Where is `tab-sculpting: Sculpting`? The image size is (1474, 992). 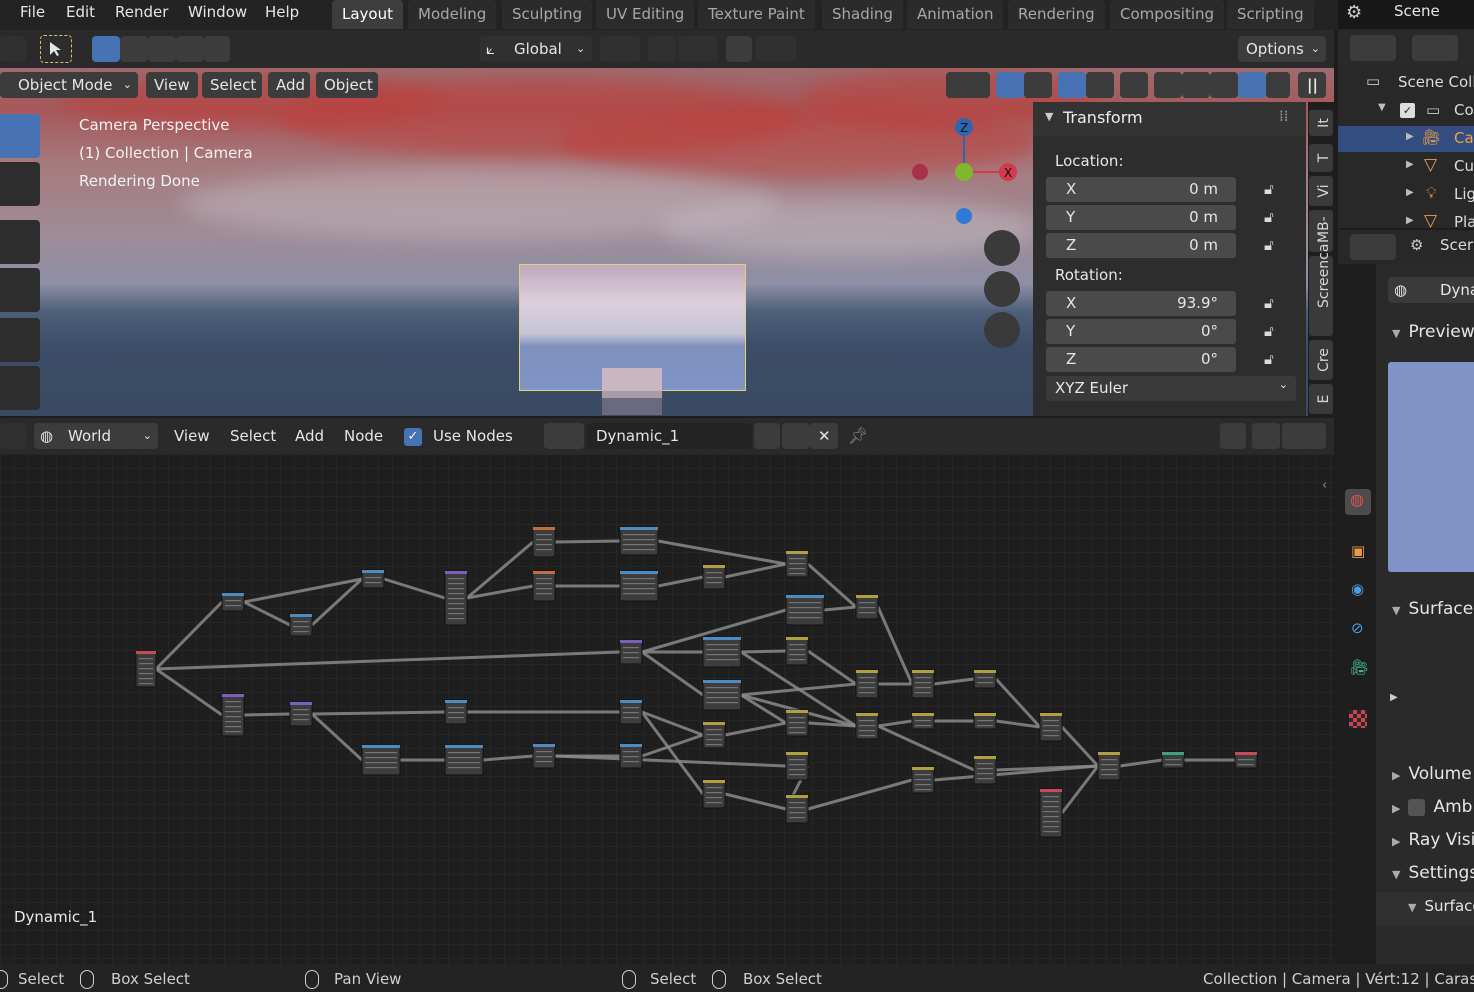
tab-sculpting: Sculpting is located at coordinates (547, 14).